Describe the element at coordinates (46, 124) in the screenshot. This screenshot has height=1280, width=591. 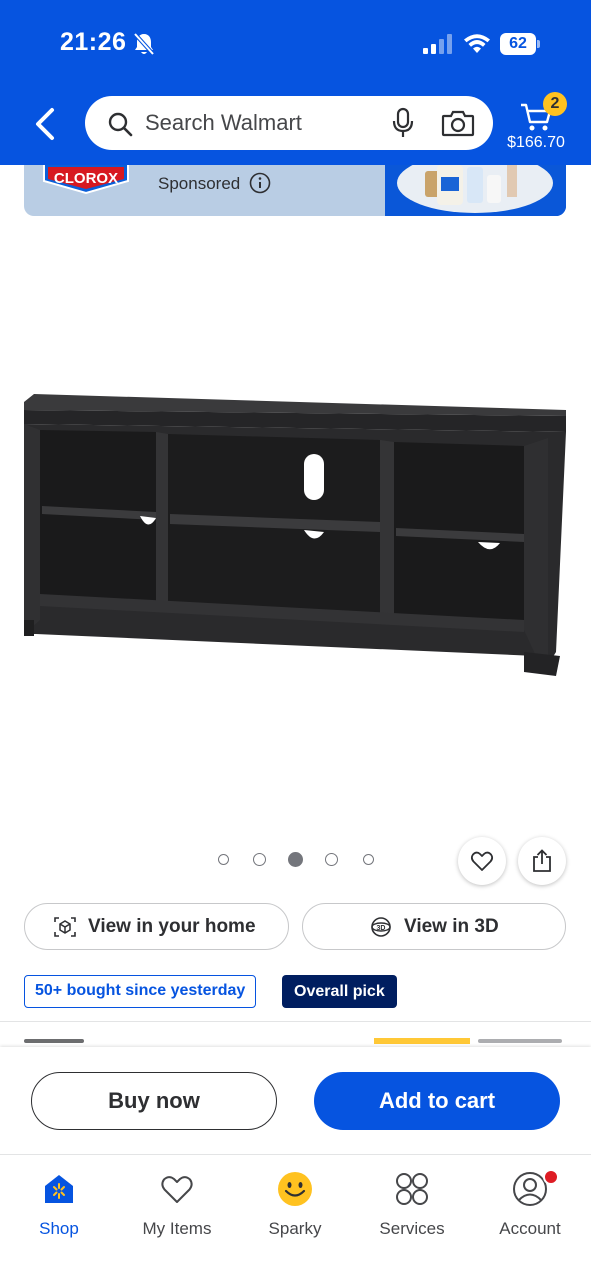
I see `back-button` at that location.